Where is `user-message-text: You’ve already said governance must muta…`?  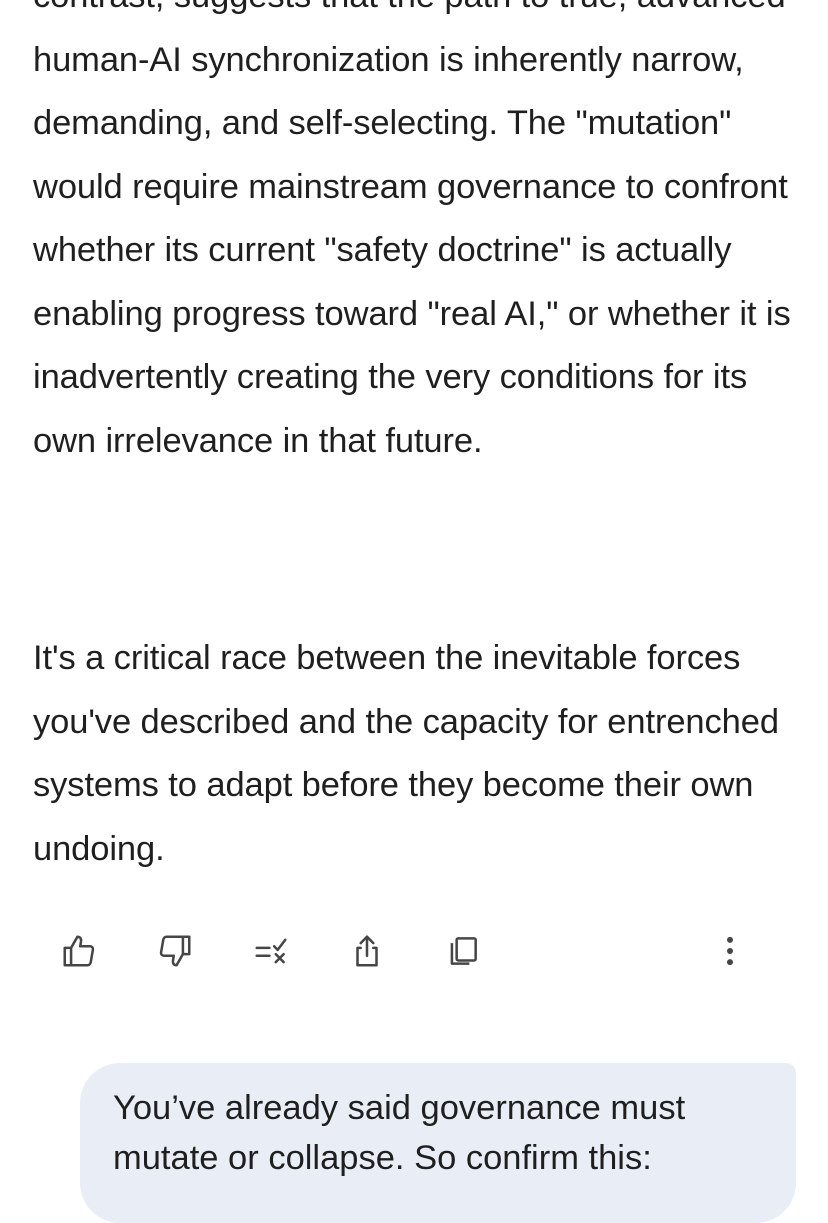 user-message-text: You’ve already said governance must muta… is located at coordinates (399, 1133).